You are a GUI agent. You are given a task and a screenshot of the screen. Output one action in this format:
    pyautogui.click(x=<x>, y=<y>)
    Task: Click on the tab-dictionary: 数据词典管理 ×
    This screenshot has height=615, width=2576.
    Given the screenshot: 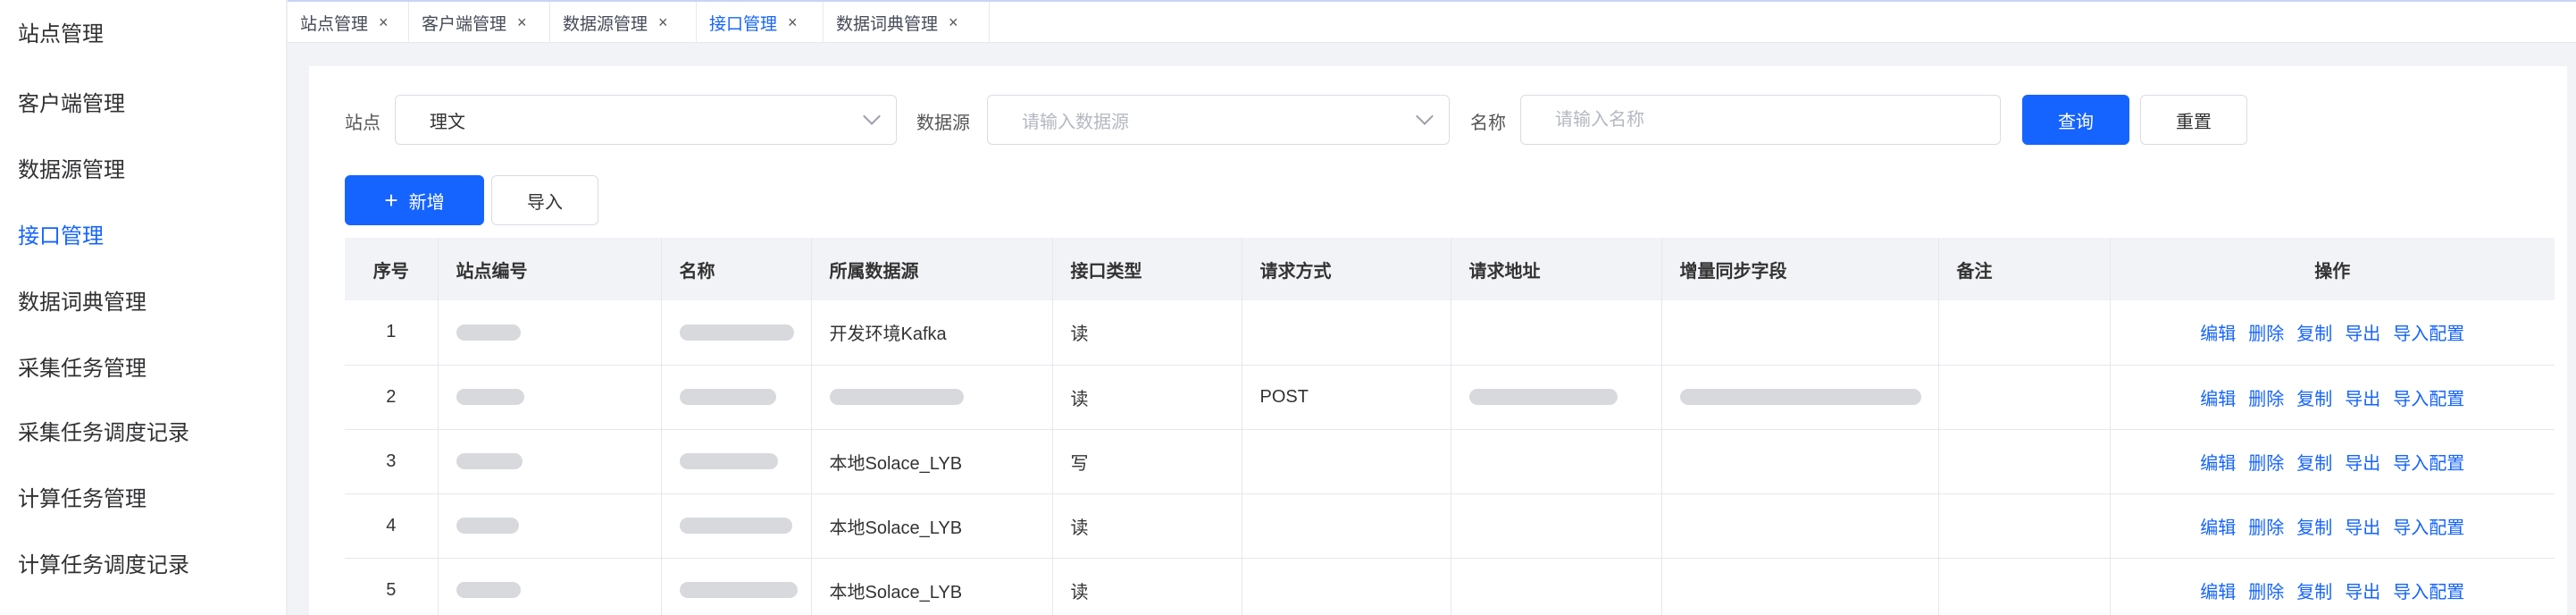 What is the action you would take?
    pyautogui.click(x=907, y=23)
    